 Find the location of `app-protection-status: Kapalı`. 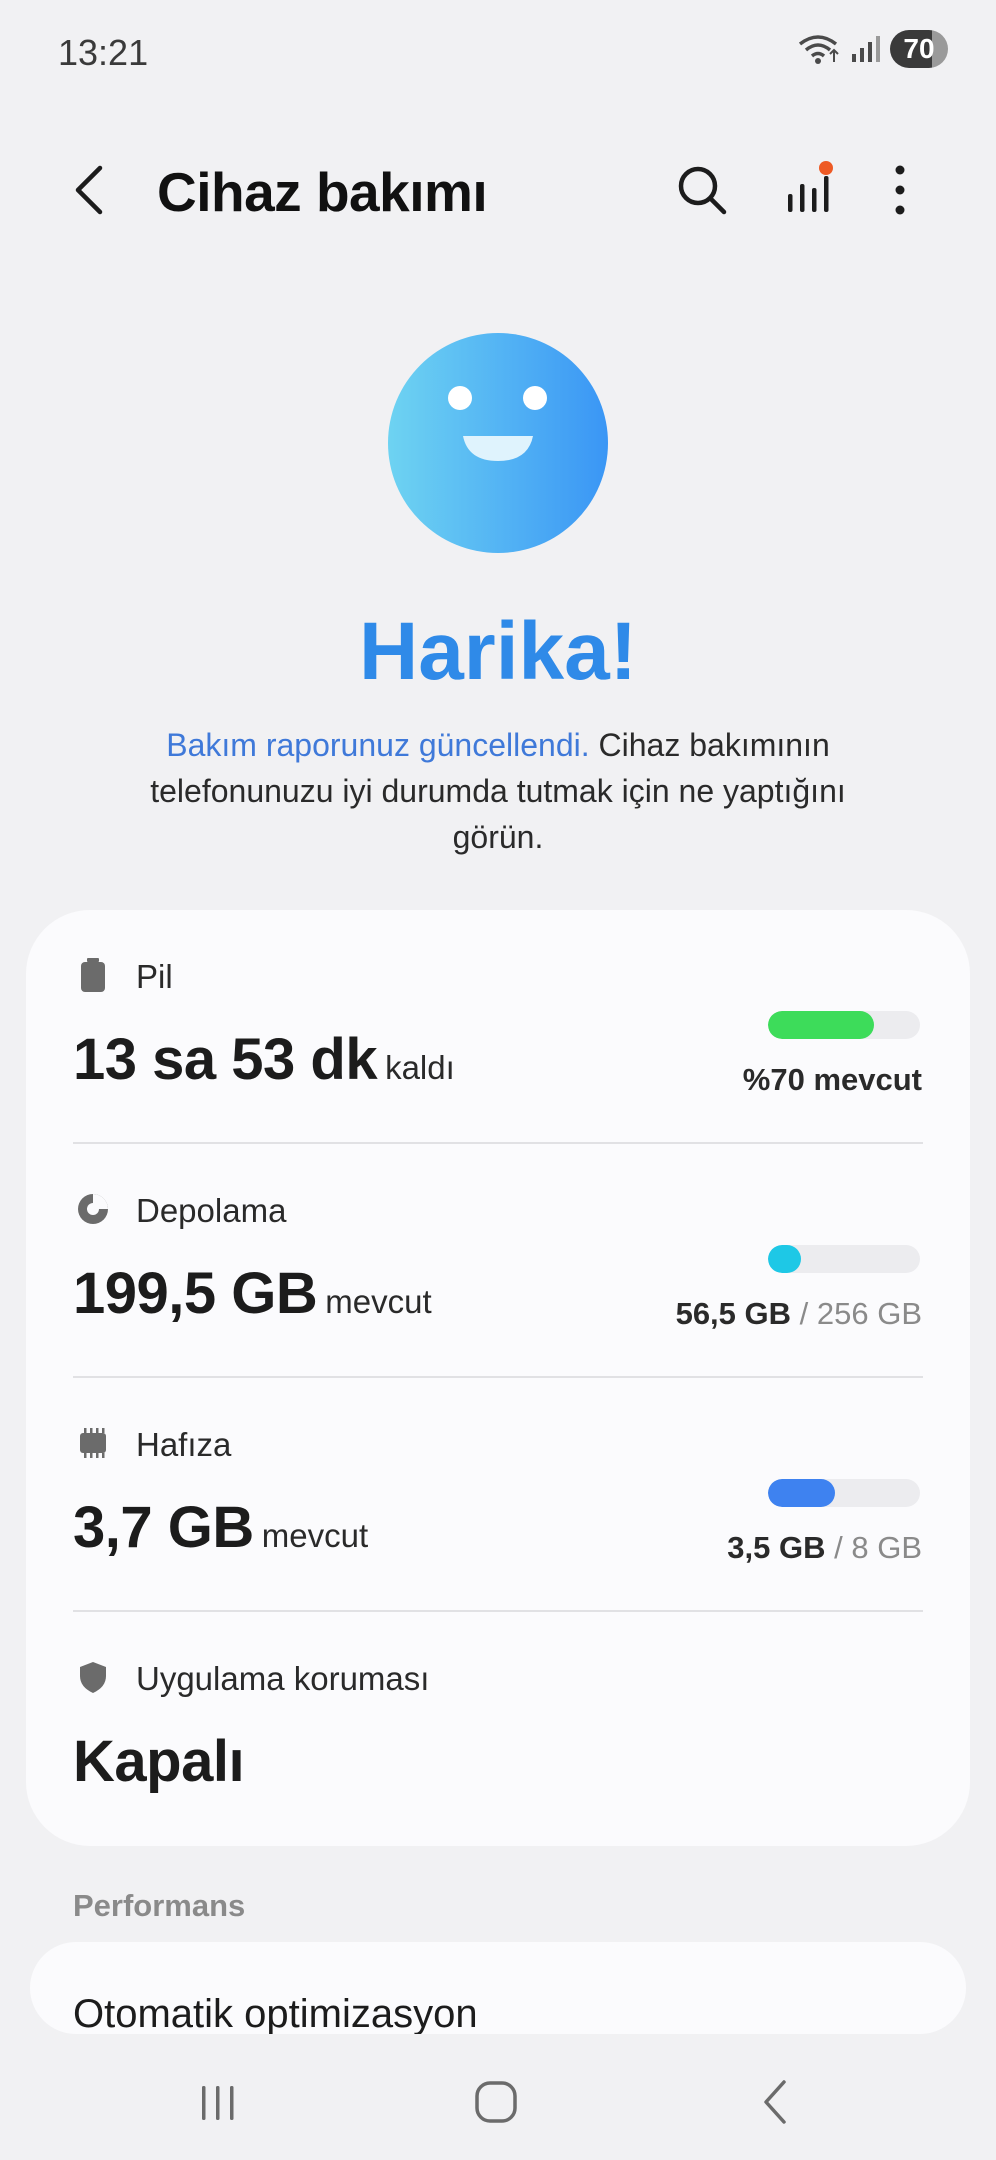

app-protection-status: Kapalı is located at coordinates (159, 1761).